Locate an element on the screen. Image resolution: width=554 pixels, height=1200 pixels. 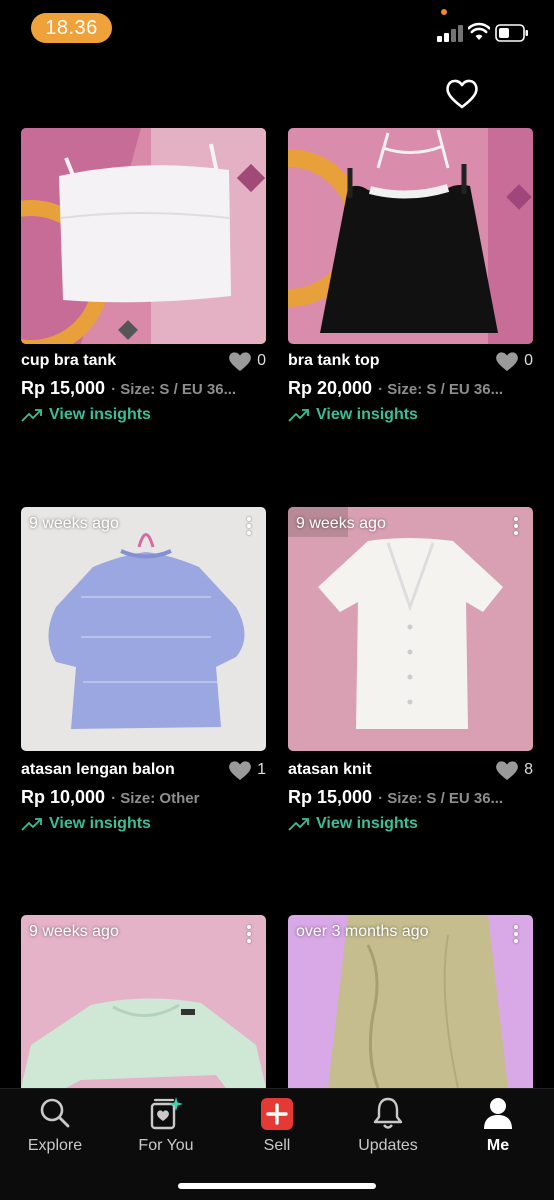
listing-title: atasan lengan balon is located at coordinates (98, 769).